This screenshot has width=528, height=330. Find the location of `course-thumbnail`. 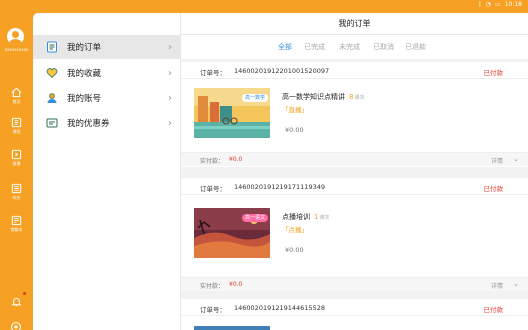

course-thumbnail is located at coordinates (232, 328).